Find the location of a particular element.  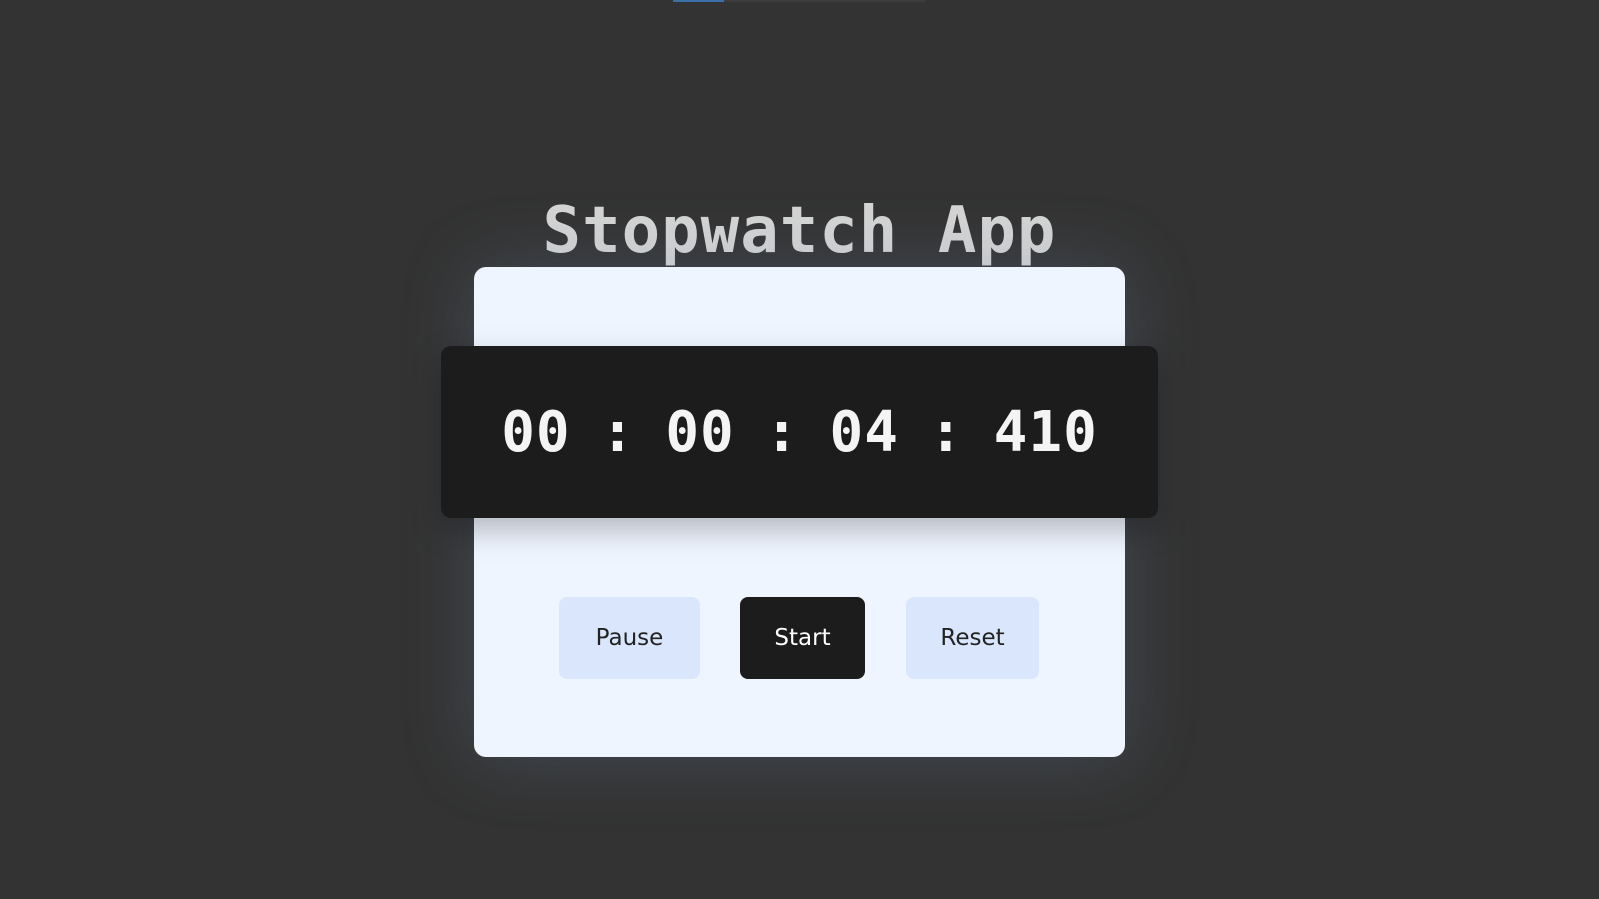

hours-value: 00 is located at coordinates (536, 432).